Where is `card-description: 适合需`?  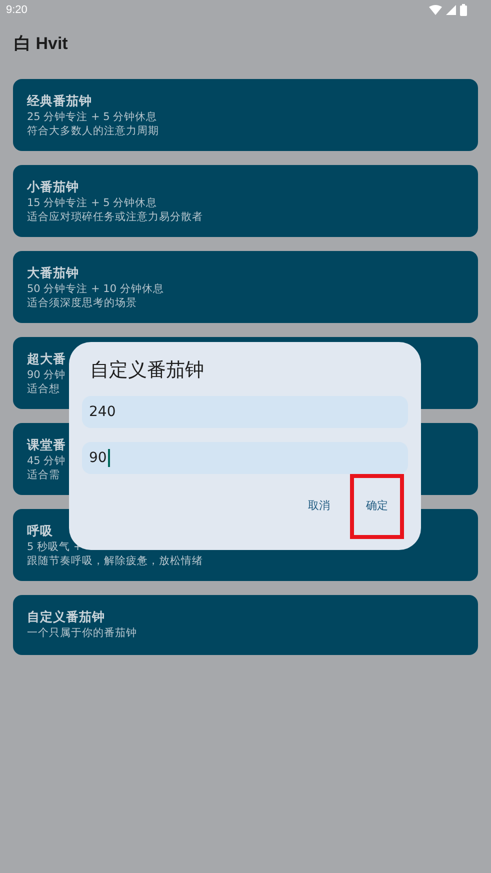
card-description: 适合需 is located at coordinates (43, 475).